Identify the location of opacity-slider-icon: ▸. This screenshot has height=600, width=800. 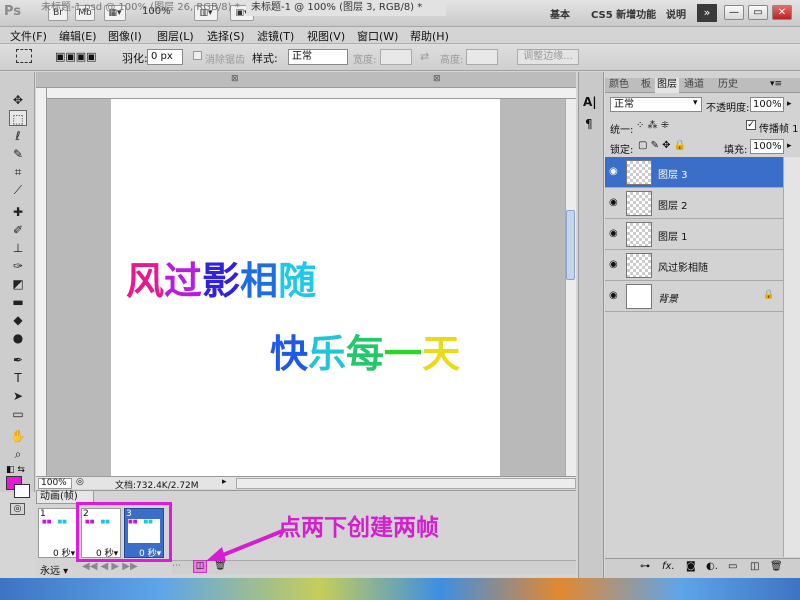
(789, 104).